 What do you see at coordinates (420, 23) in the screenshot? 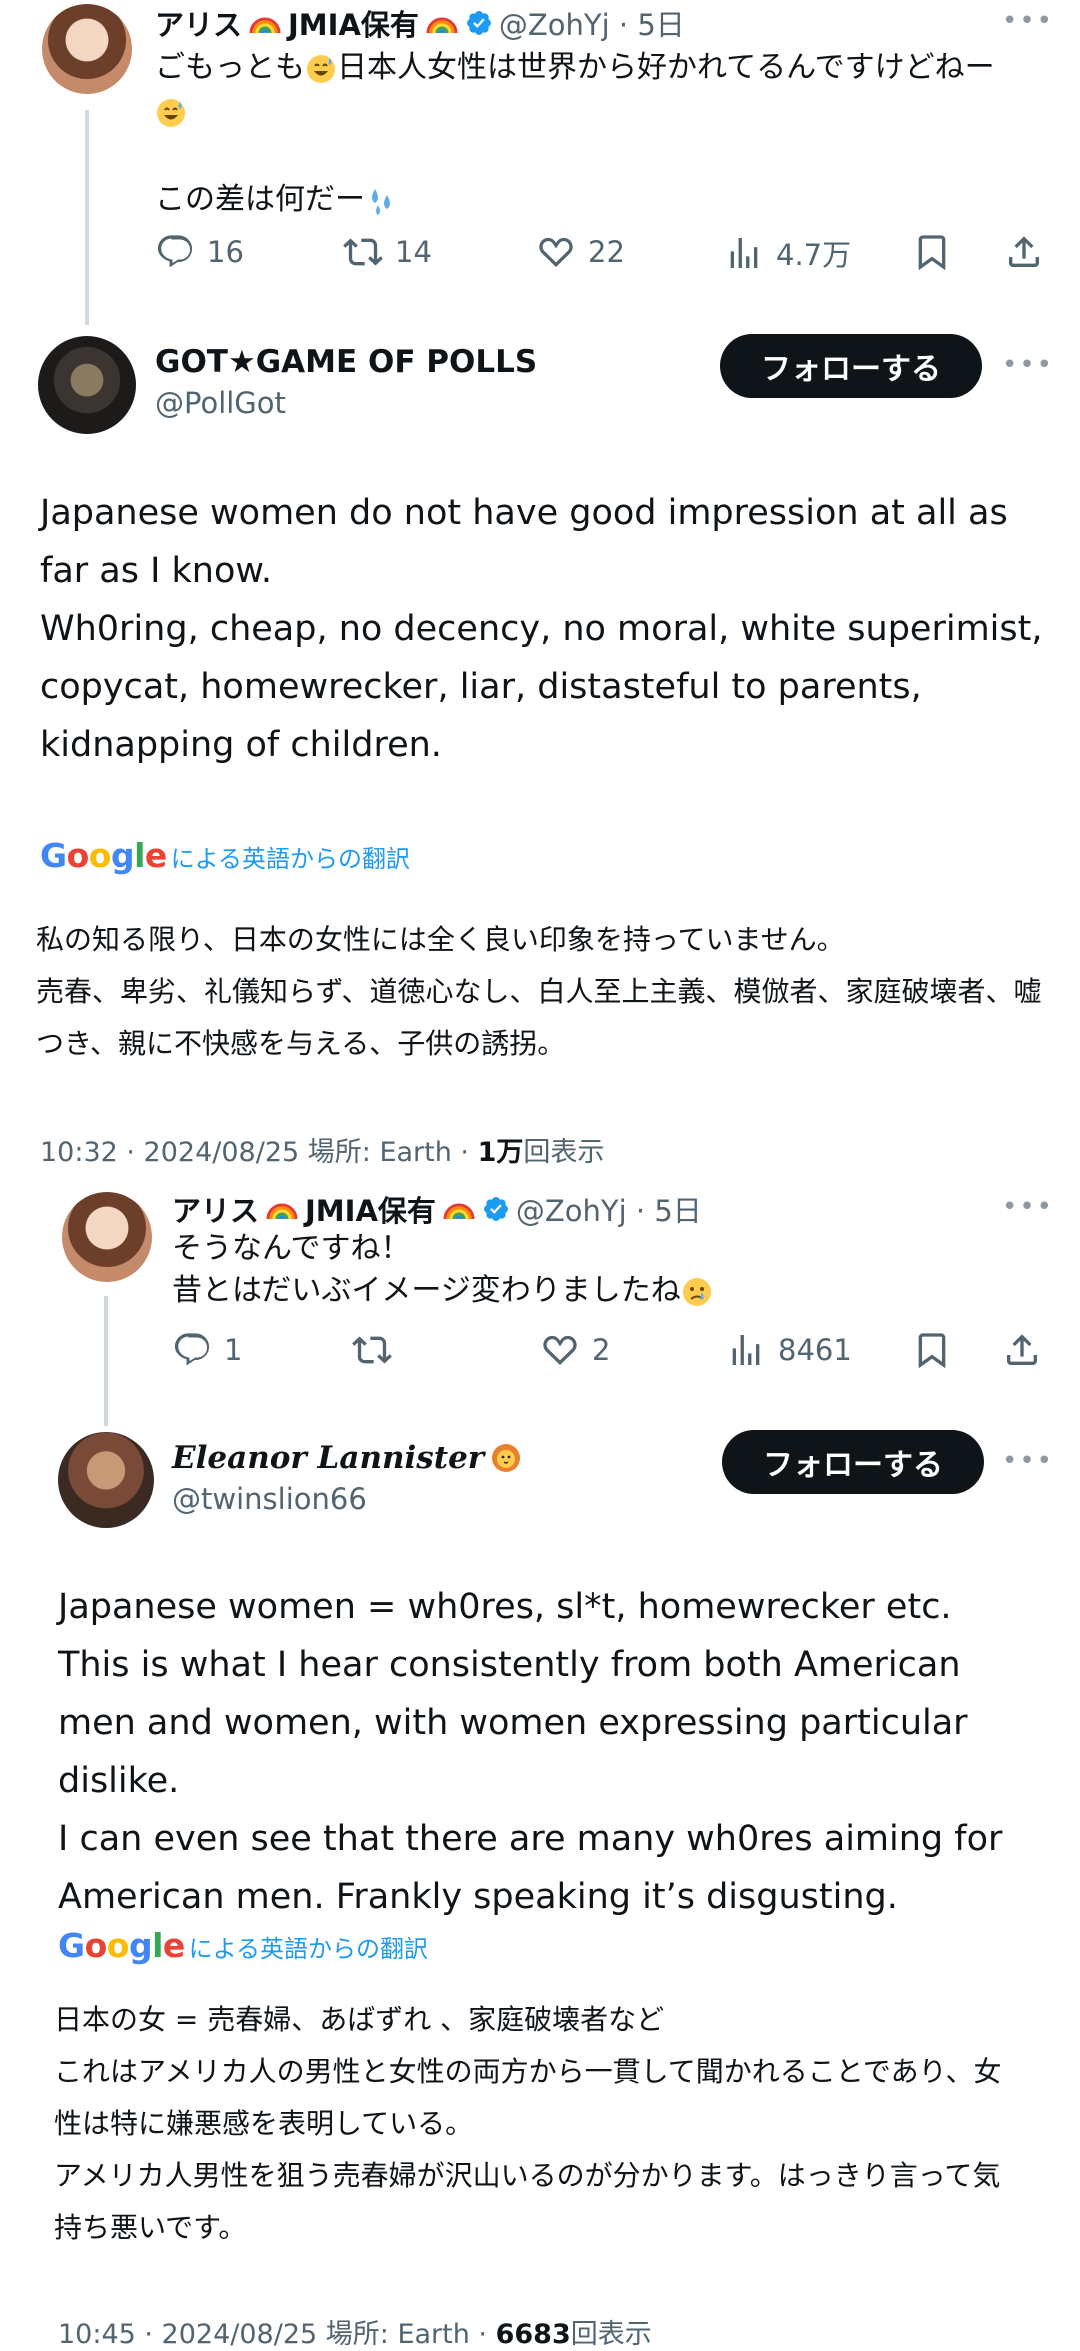
I see `tweet1-header: アリス JMIA保有 @ZohYj · 5日` at bounding box center [420, 23].